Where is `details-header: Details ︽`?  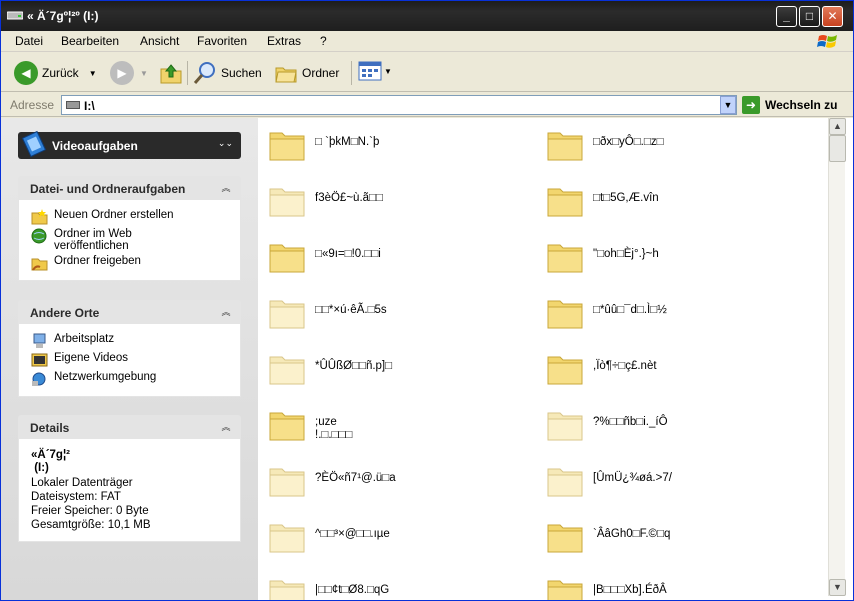
details-header: Details ︽ is located at coordinates (129, 427).